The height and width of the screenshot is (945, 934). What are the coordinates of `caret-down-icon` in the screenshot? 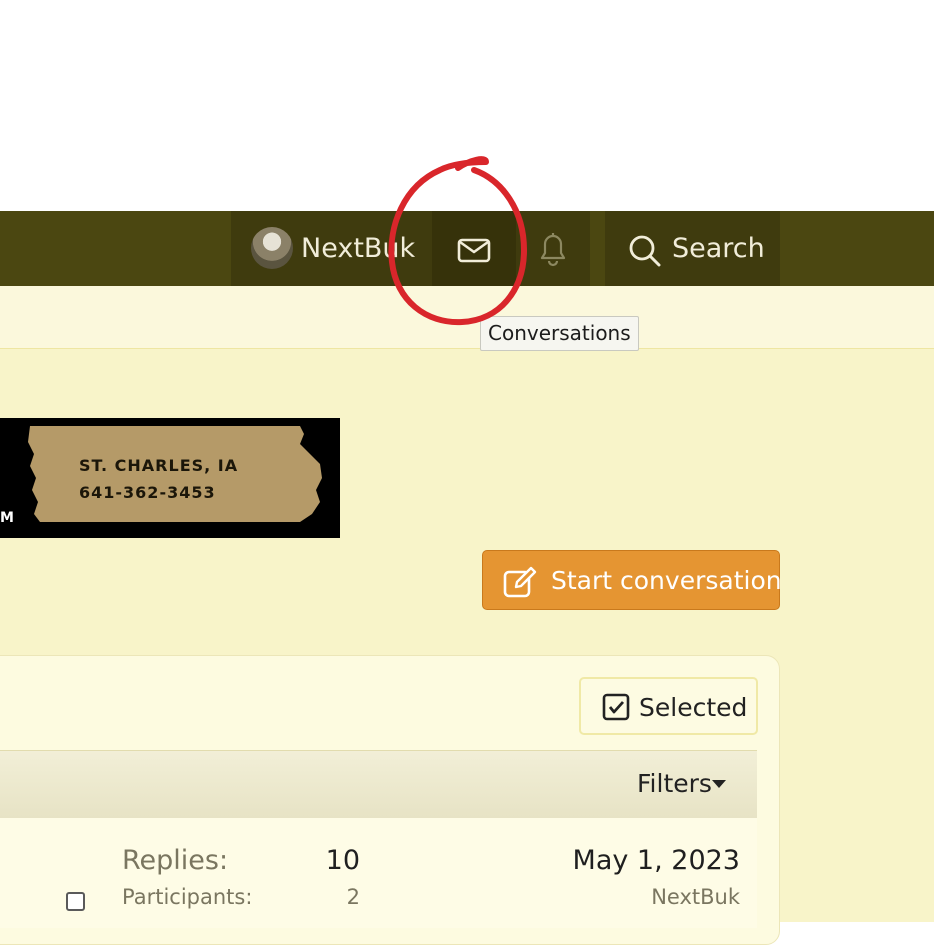 It's located at (719, 784).